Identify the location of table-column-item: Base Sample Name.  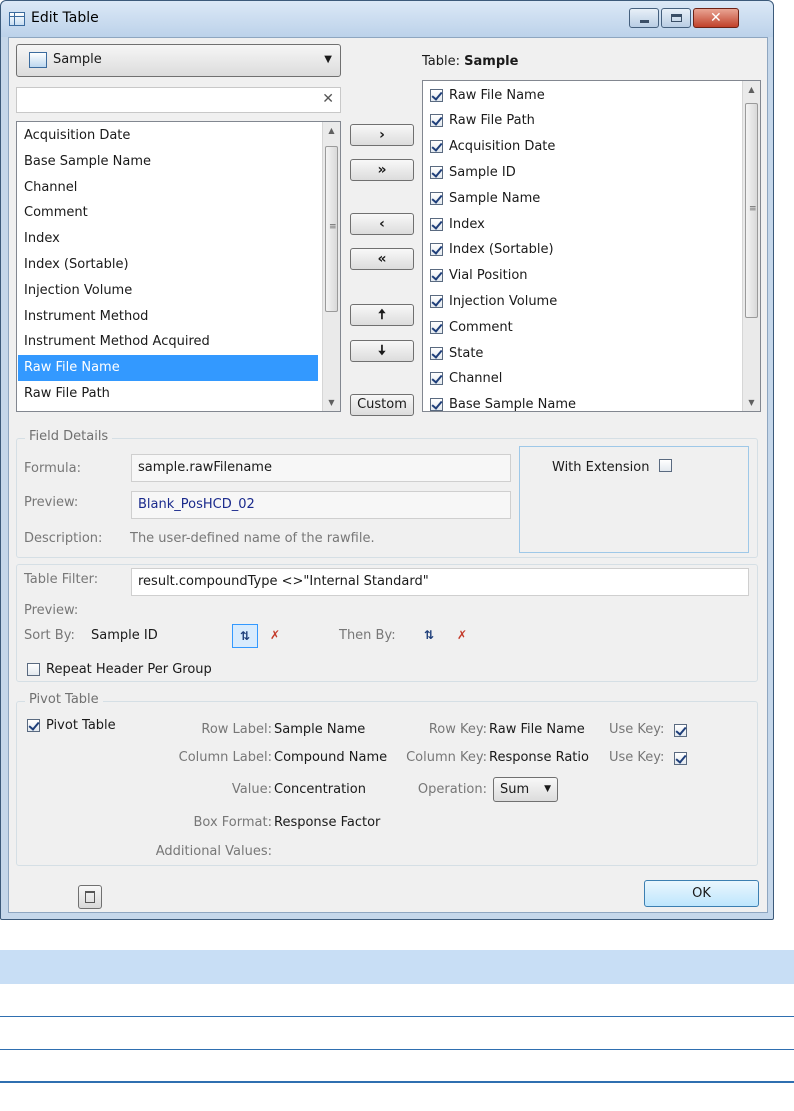
(503, 402).